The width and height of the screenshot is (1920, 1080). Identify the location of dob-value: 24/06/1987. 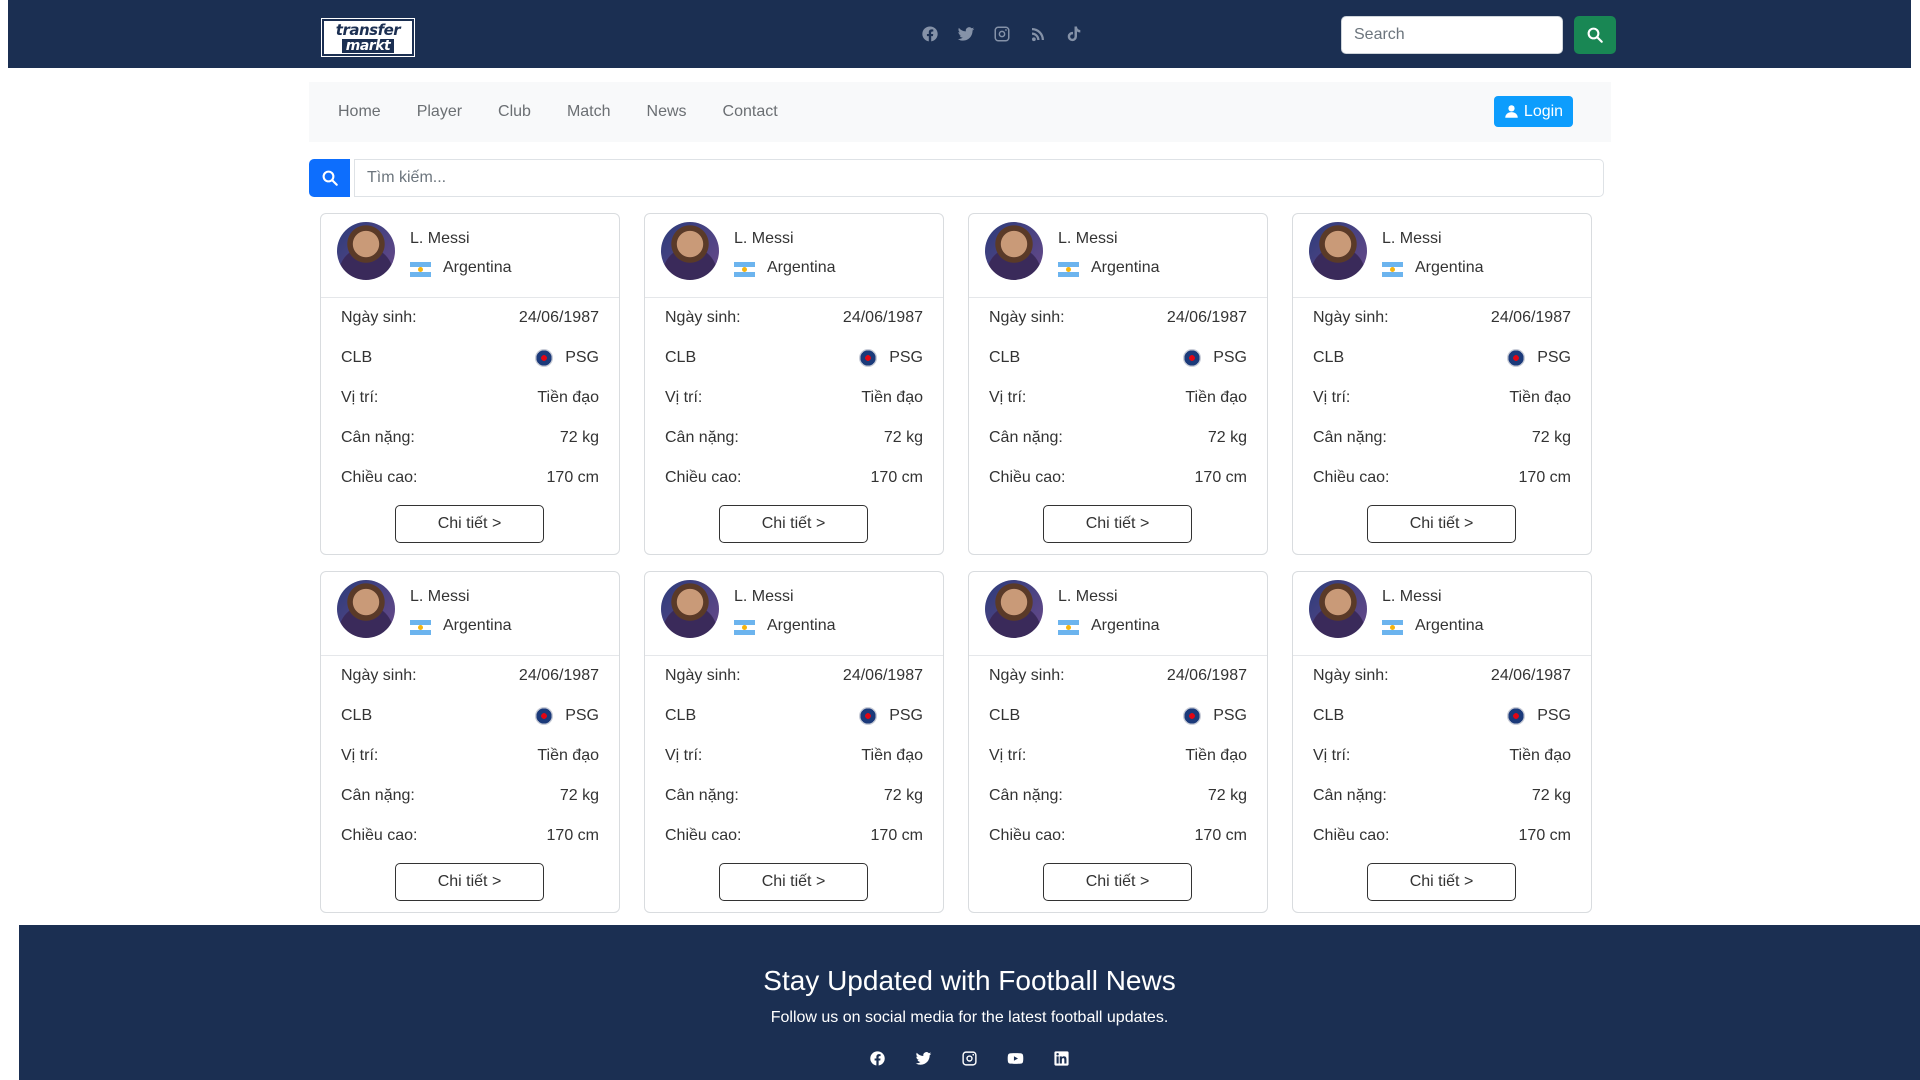
(1530, 675).